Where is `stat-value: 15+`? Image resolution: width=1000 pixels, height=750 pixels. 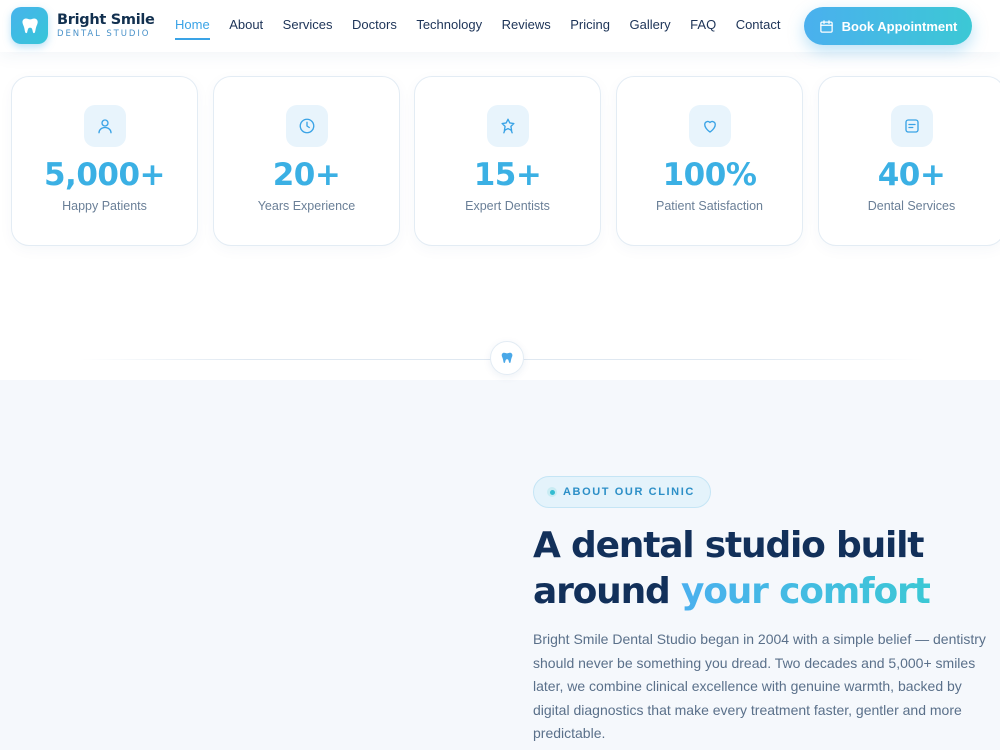 stat-value: 15+ is located at coordinates (507, 175).